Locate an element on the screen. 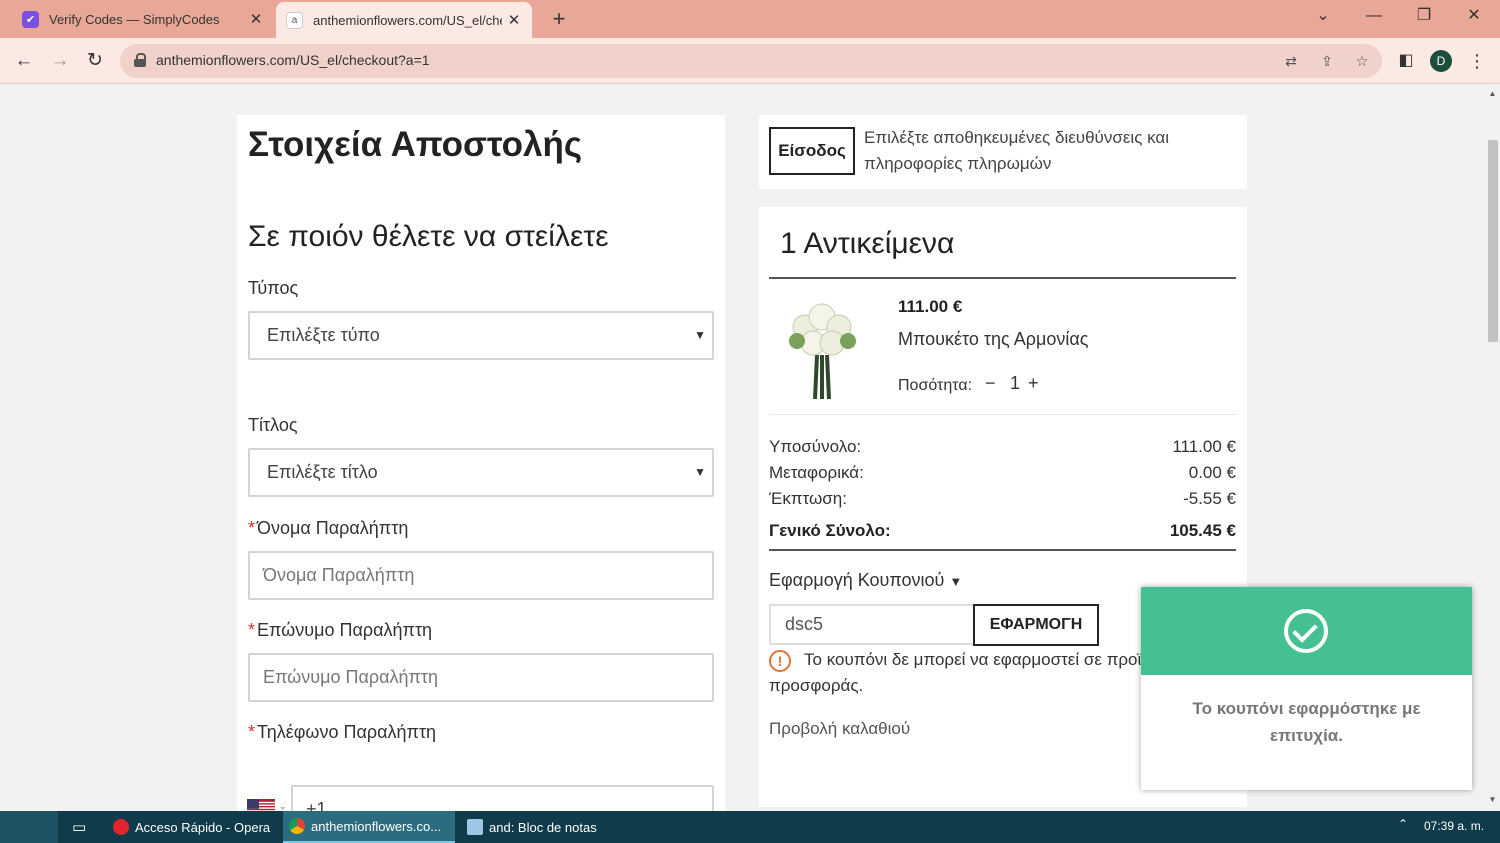 The width and height of the screenshot is (1500, 843). row-value: 111.00 € is located at coordinates (1204, 446).